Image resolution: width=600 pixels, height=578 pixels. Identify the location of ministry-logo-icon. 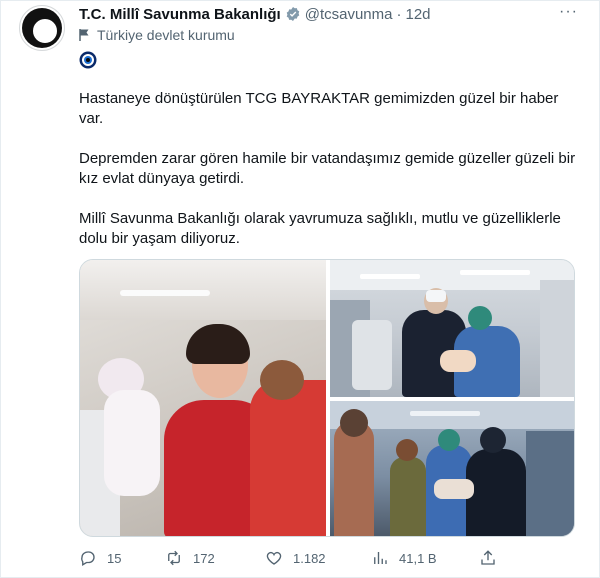
(42, 28).